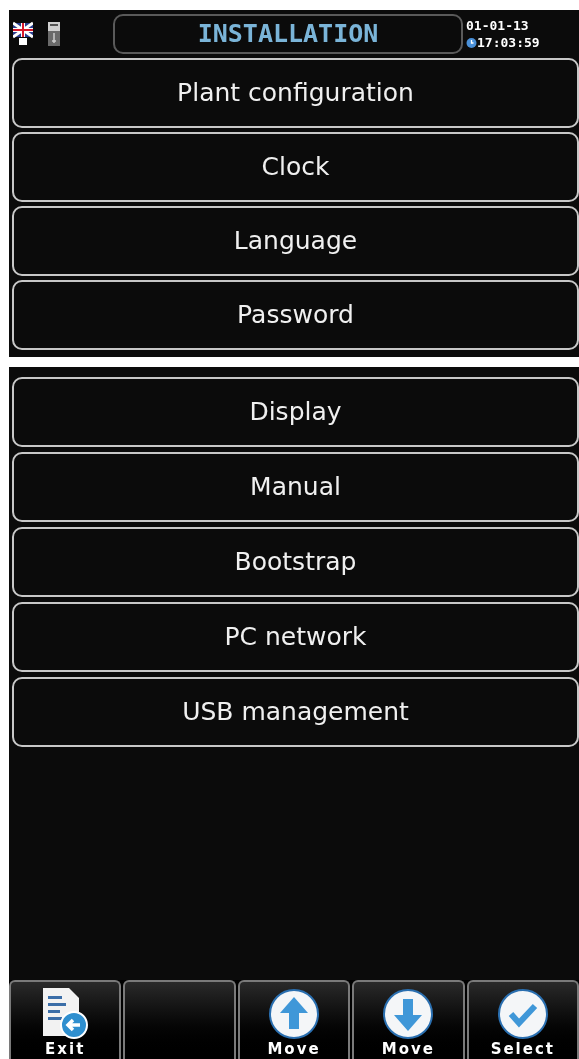 The height and width of the screenshot is (1059, 579). I want to click on softkey-button: Exit, so click(65, 1019).